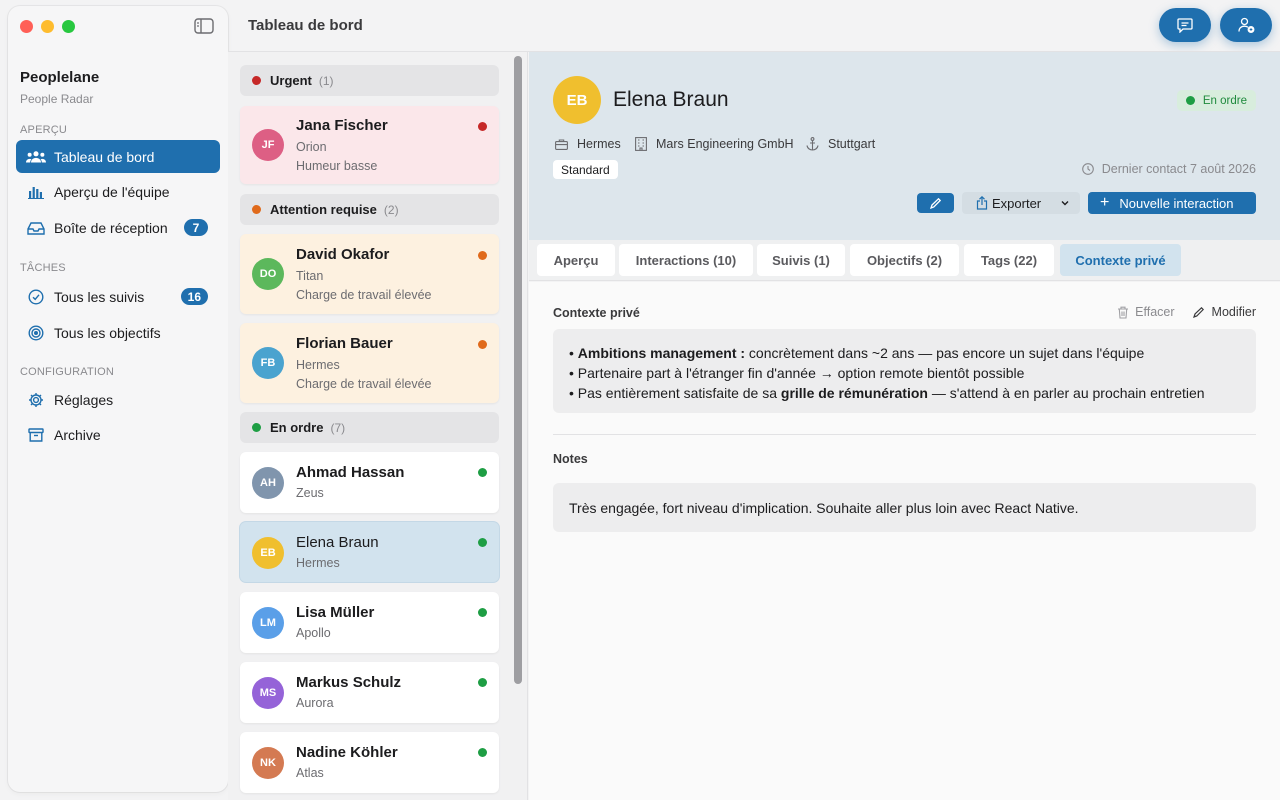 The width and height of the screenshot is (1280, 800). Describe the element at coordinates (801, 260) in the screenshot. I see `tab-followups: Suivis (1)` at that location.